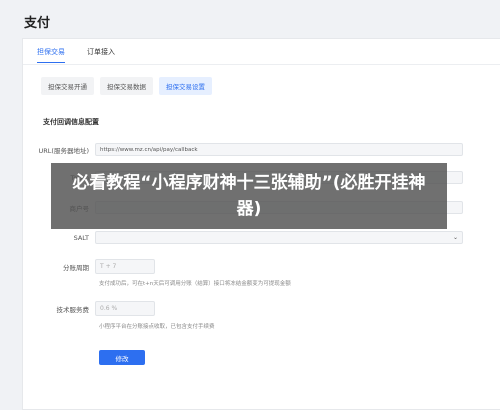 This screenshot has width=500, height=410. Describe the element at coordinates (76, 53) in the screenshot. I see `main-tabs: 担保交易 订单接入` at that location.